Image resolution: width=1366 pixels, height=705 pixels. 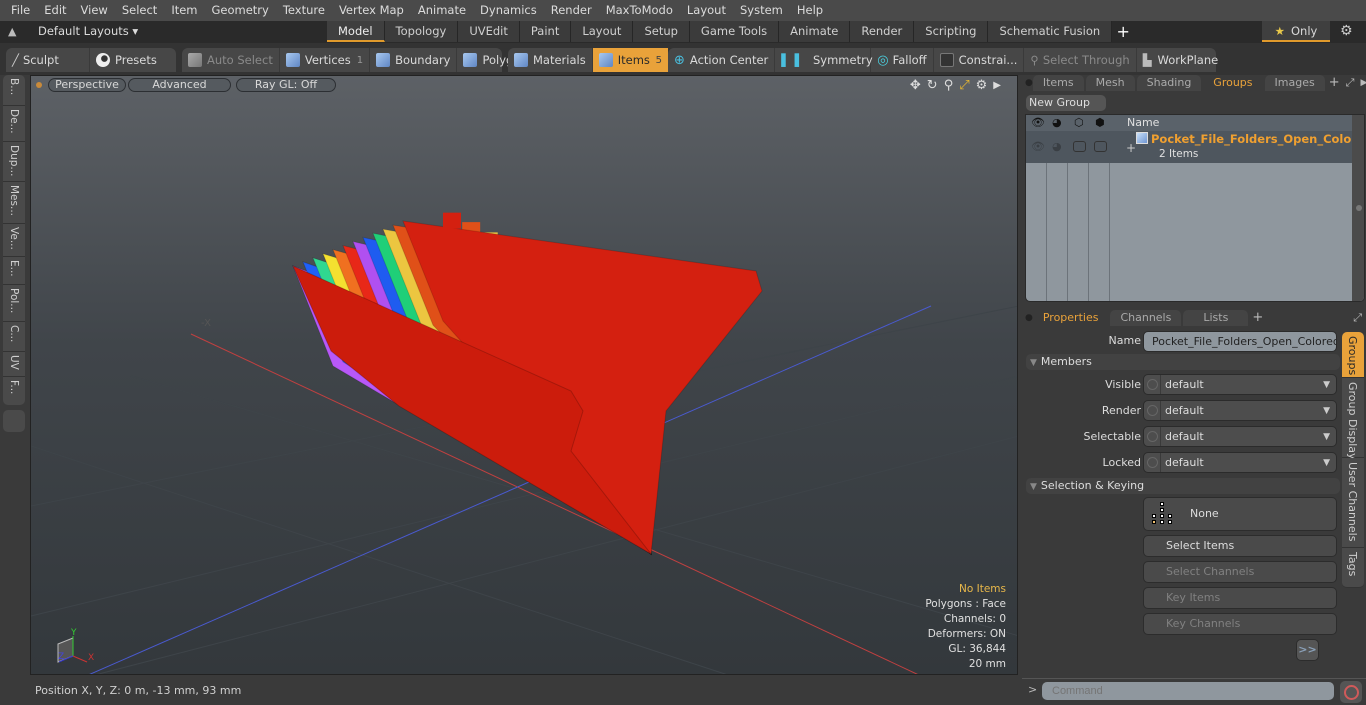 I want to click on tab-paint: Paint, so click(x=545, y=31).